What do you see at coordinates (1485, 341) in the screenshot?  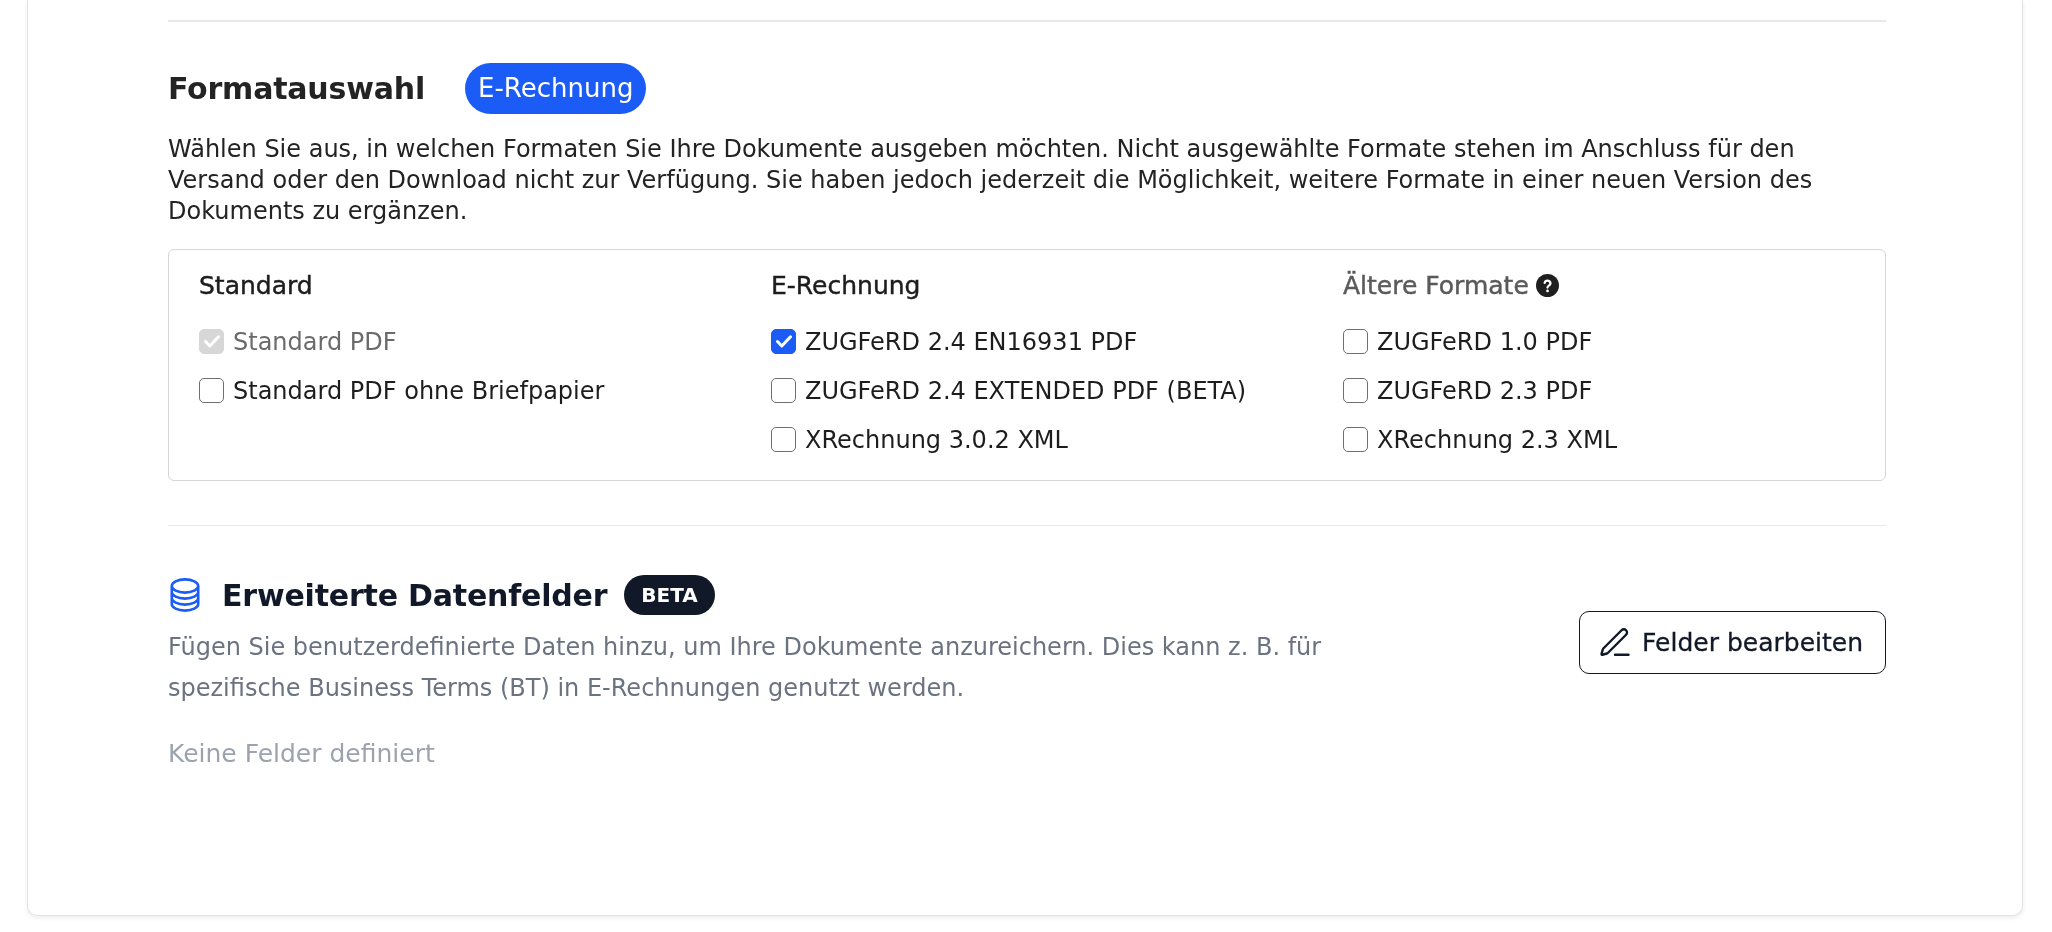 I see `option-label: ZUGFeRD 1.0 PDF` at bounding box center [1485, 341].